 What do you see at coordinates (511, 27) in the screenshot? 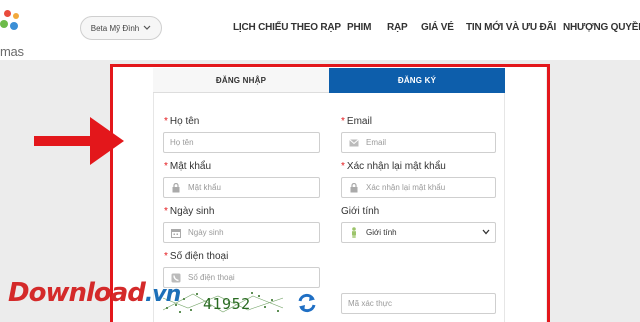
I see `nav-item-news: TIN MỚI VÀ ƯU ĐÃI` at bounding box center [511, 27].